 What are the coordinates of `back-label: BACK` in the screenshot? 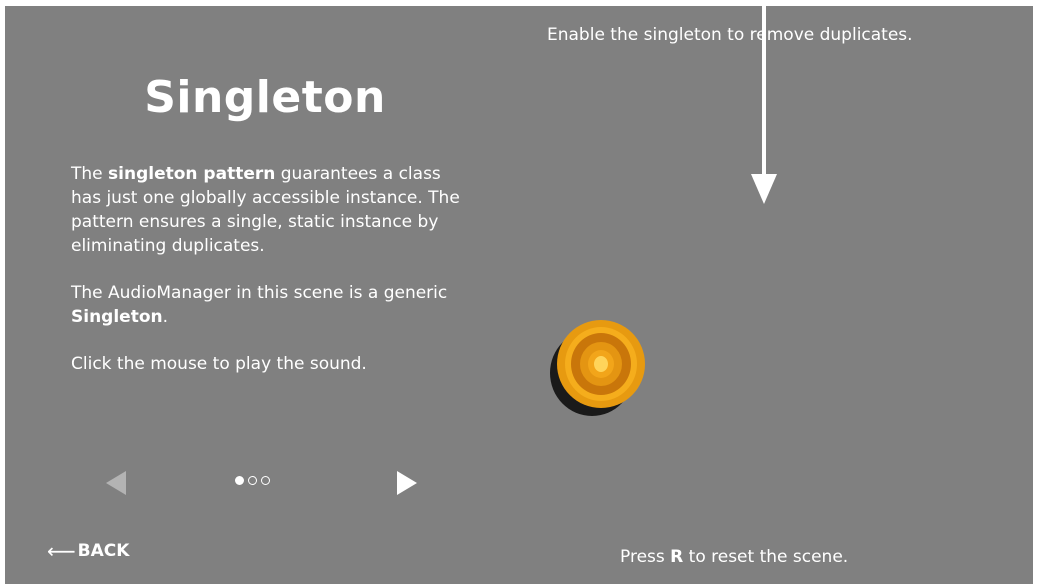 It's located at (103, 551).